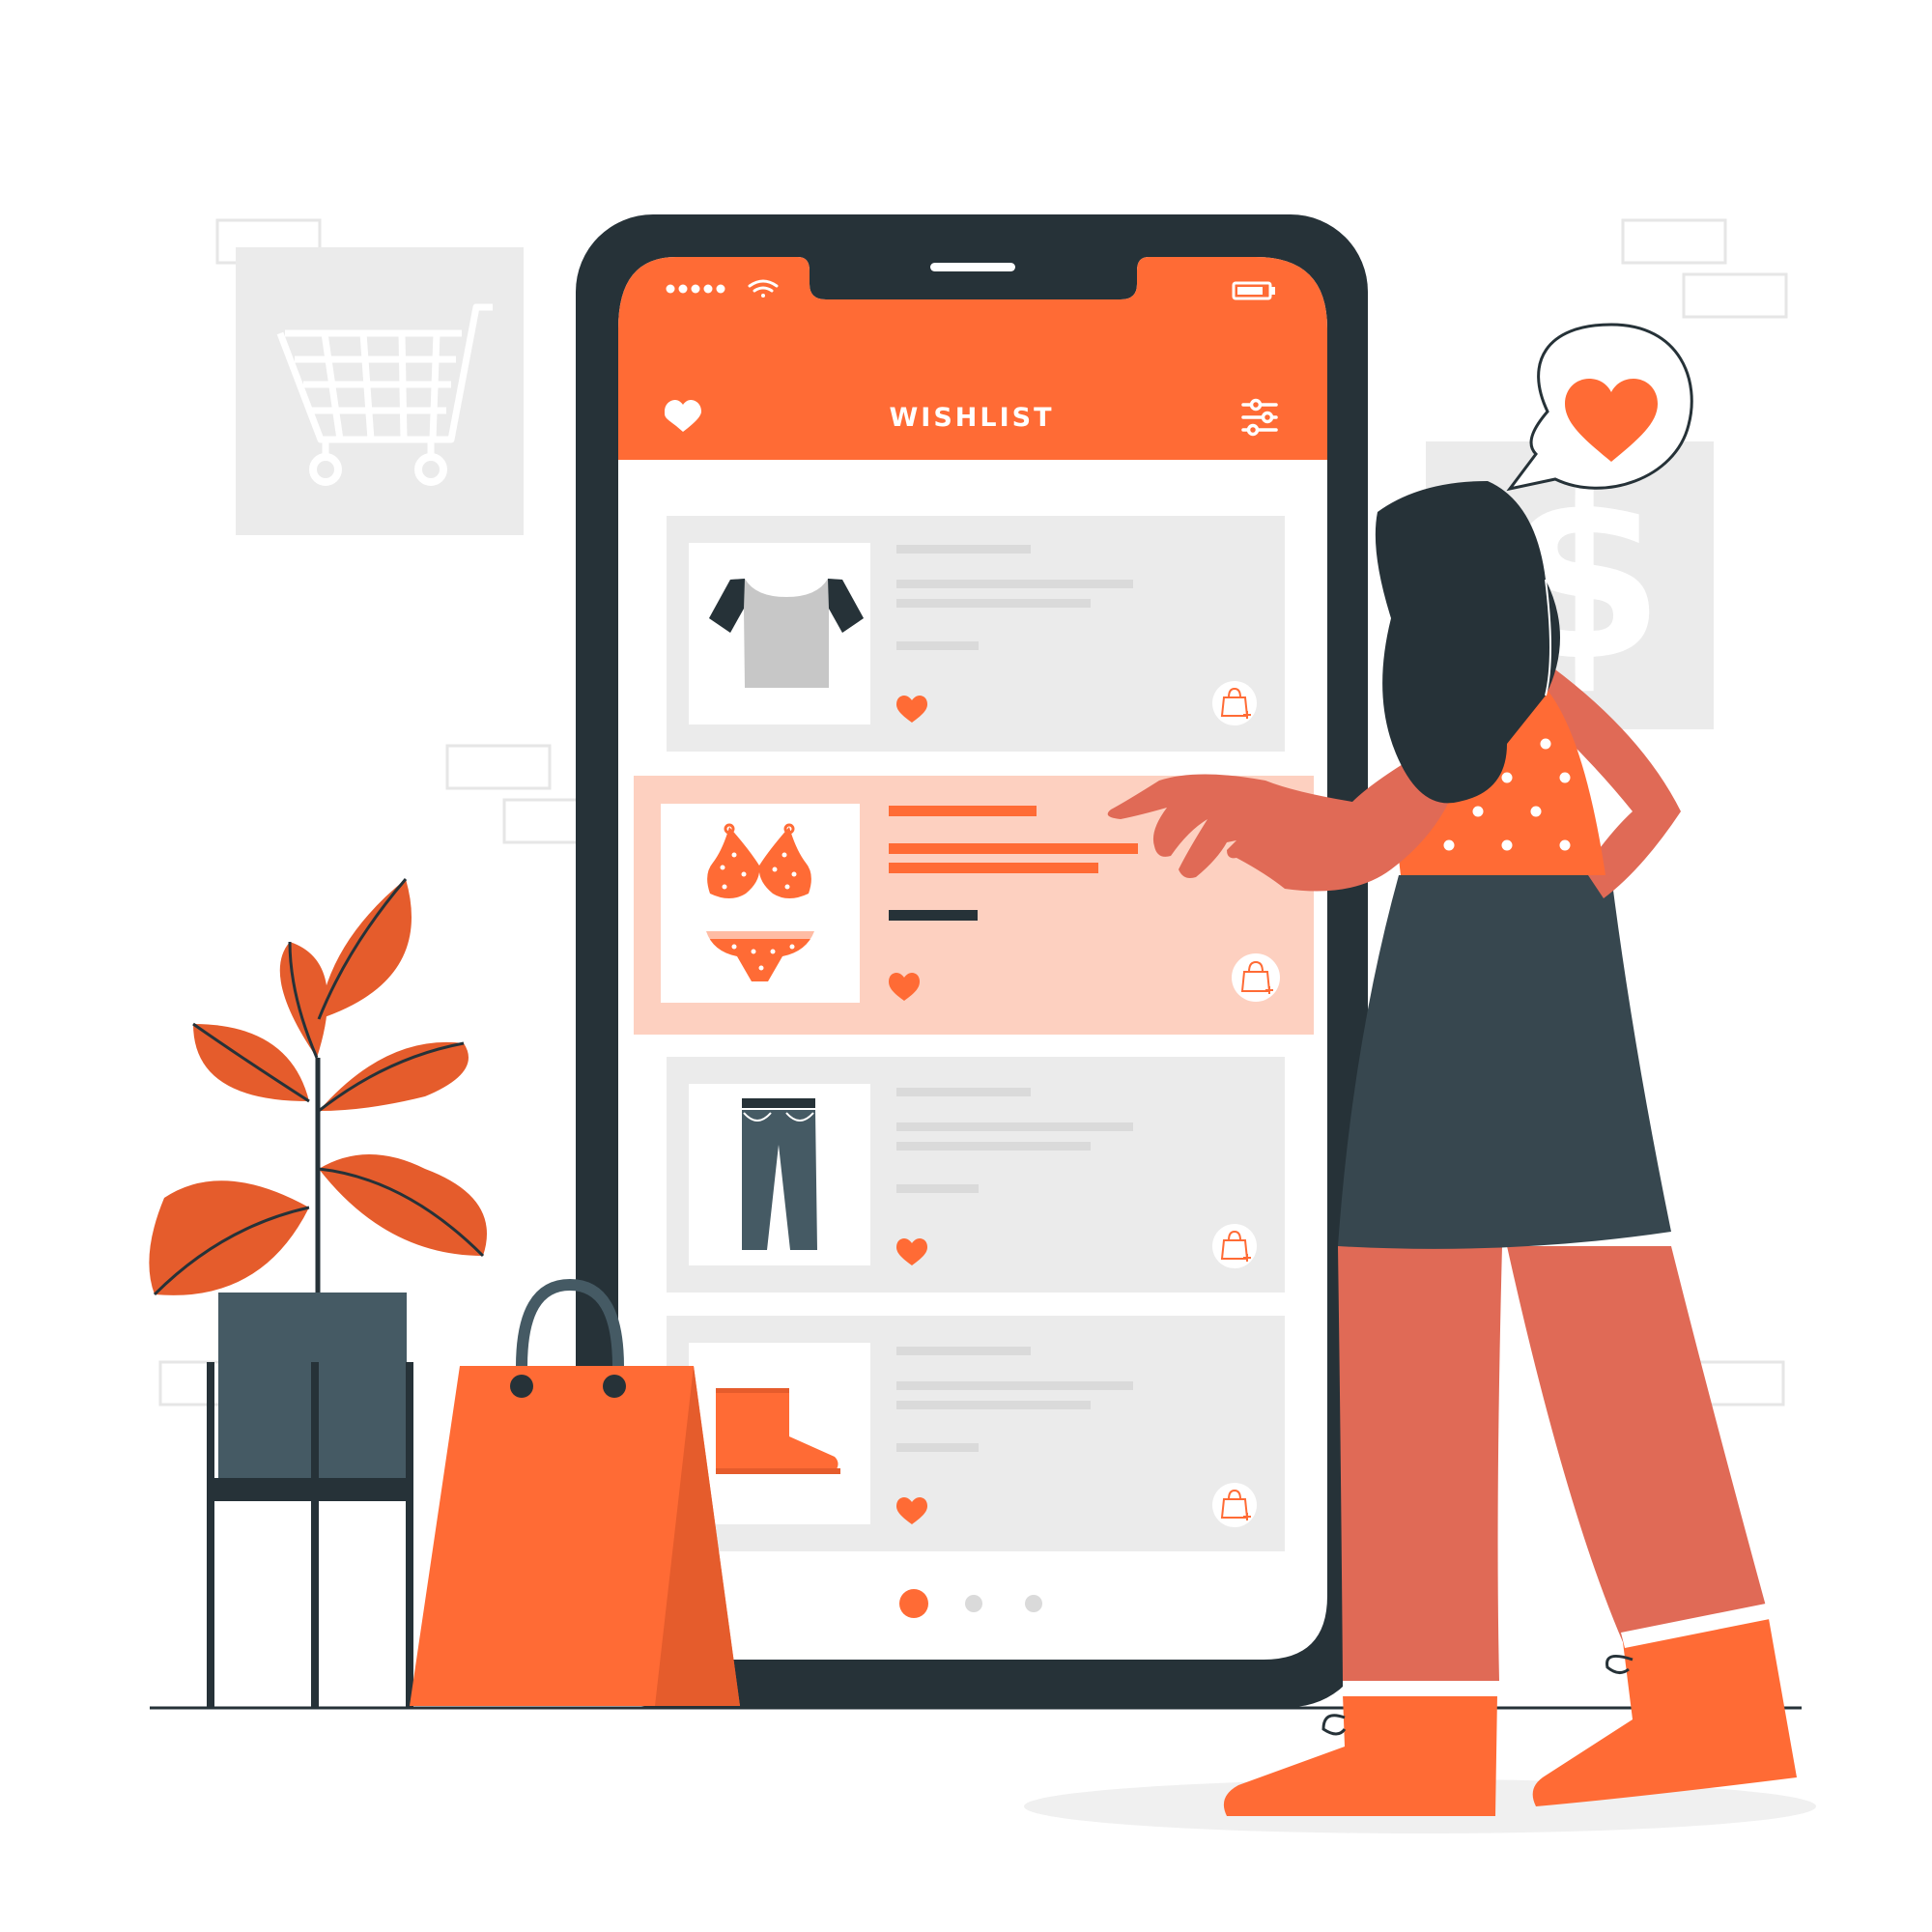 This screenshot has height=1932, width=1932. I want to click on wishlist-card-tshirt, so click(976, 634).